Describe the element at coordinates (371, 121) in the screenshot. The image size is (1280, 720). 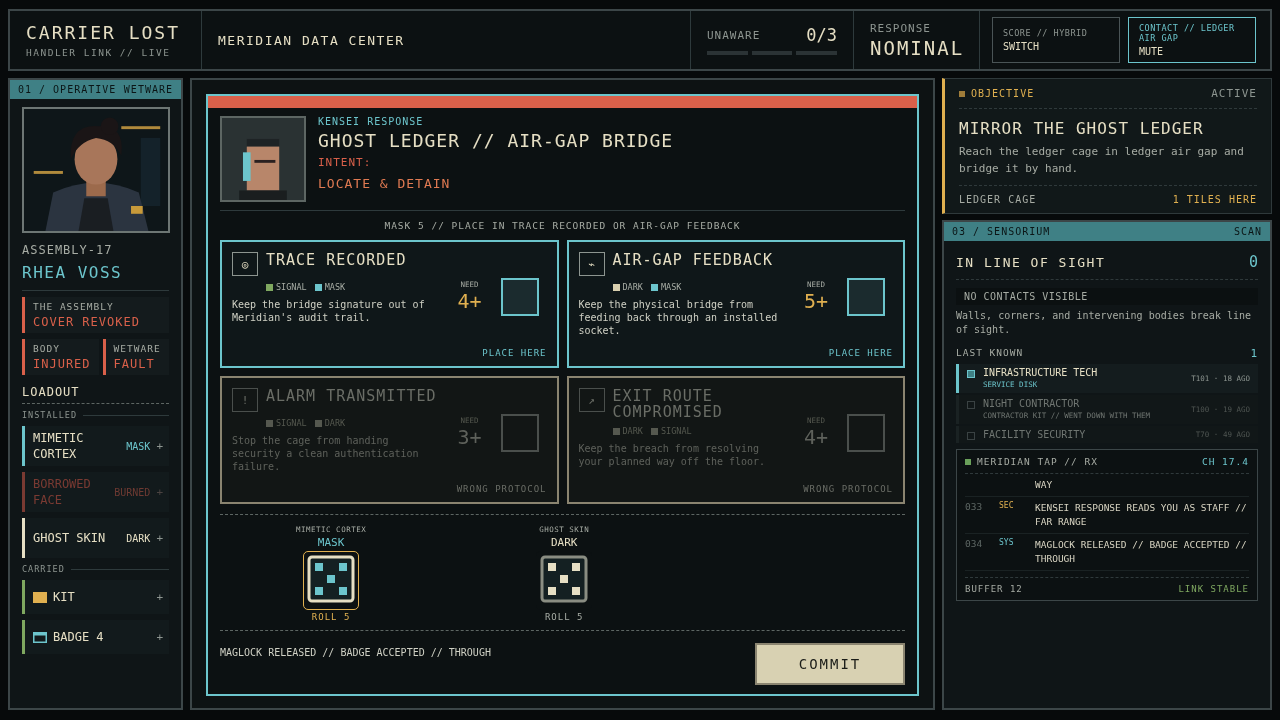
I see `threat-label: KENSEI RESPONSE` at that location.